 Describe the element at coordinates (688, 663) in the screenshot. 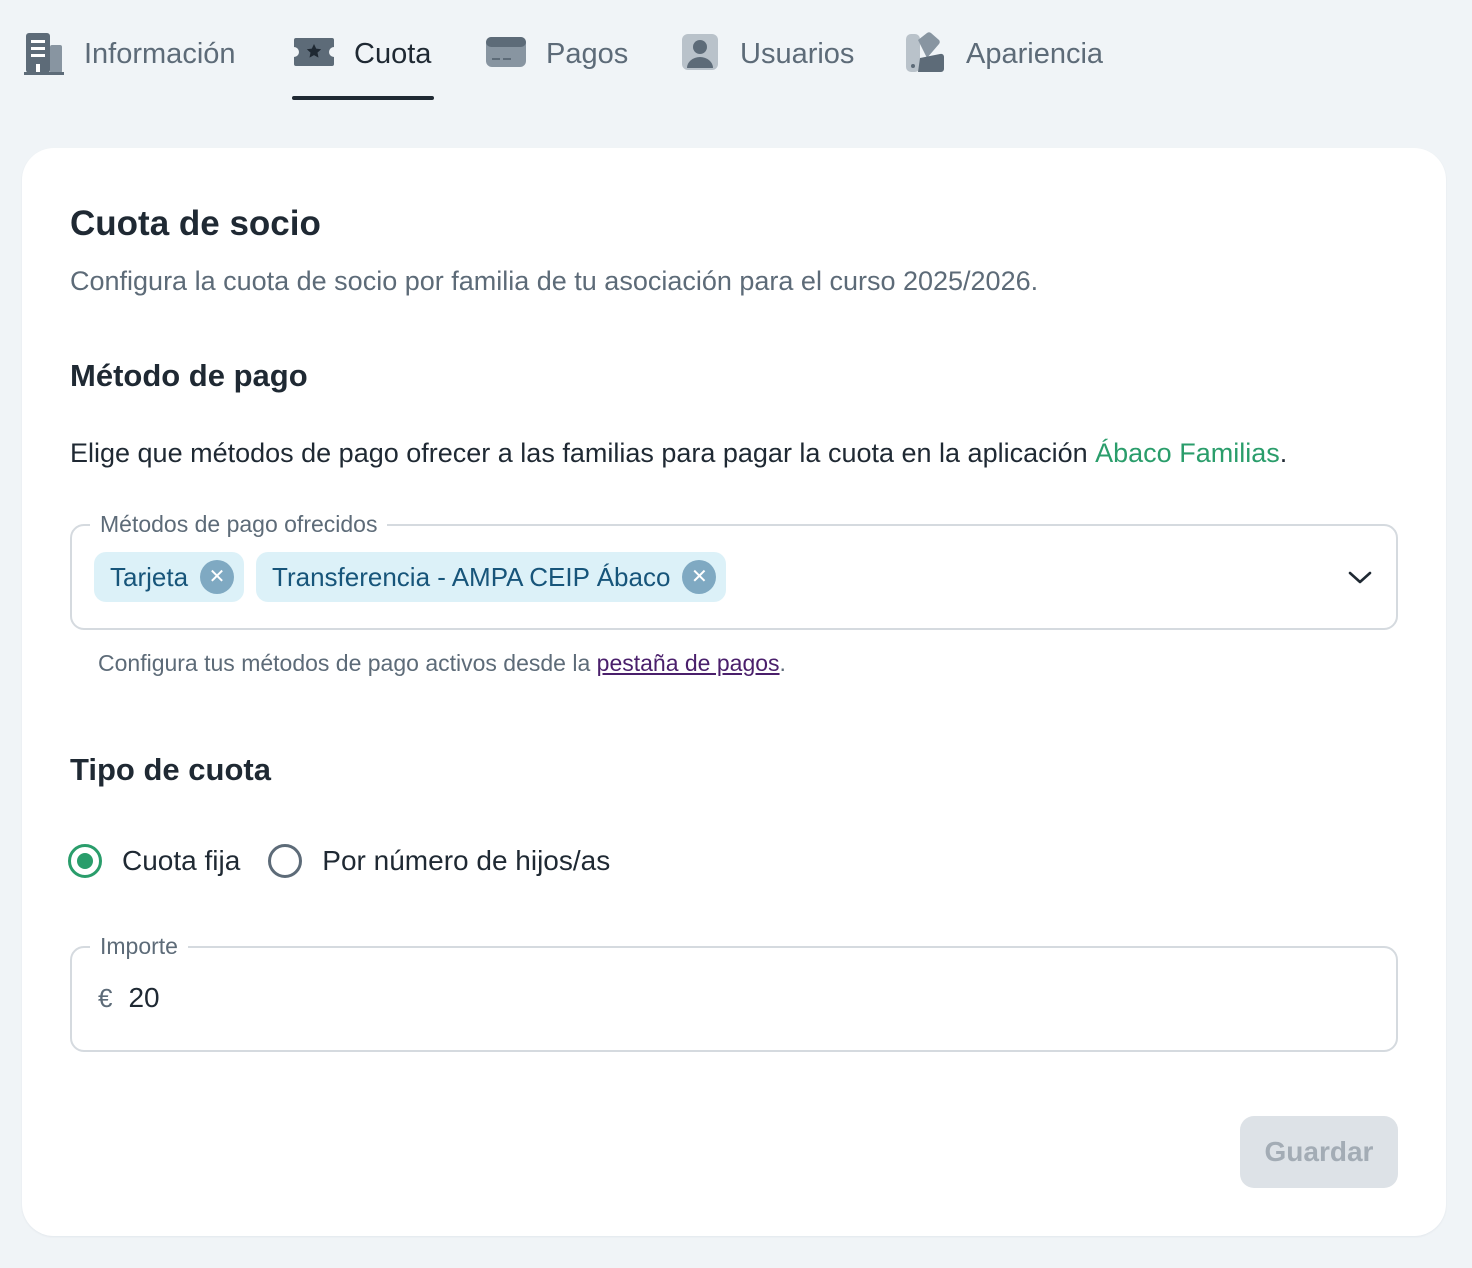

I see `payments-tab-link: pestaña de pagos` at that location.